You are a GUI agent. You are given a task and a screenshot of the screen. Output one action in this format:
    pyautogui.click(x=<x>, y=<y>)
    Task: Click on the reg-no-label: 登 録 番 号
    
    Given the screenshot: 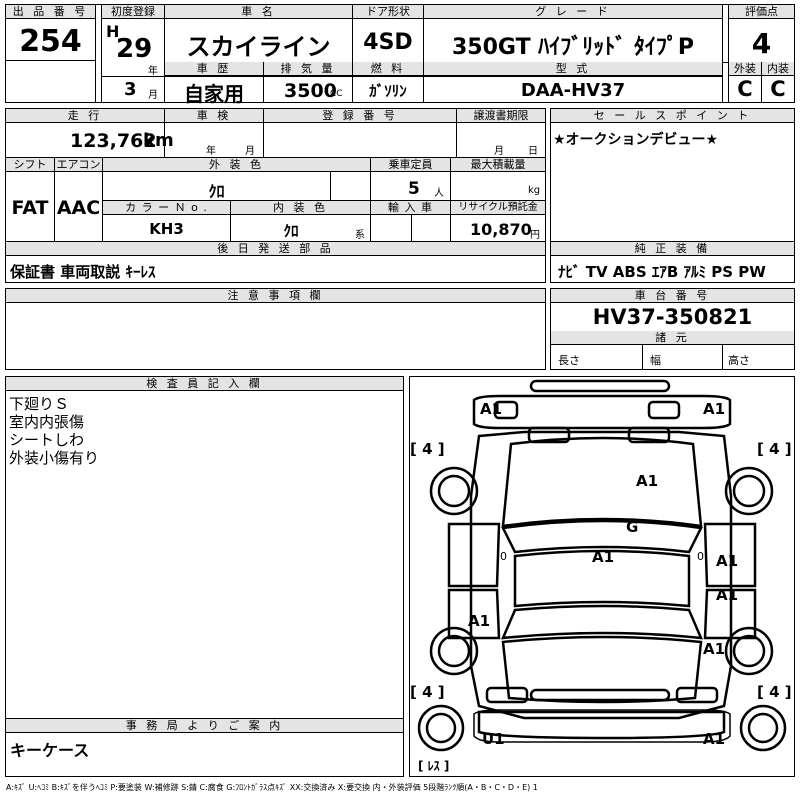 What is the action you would take?
    pyautogui.click(x=360, y=116)
    